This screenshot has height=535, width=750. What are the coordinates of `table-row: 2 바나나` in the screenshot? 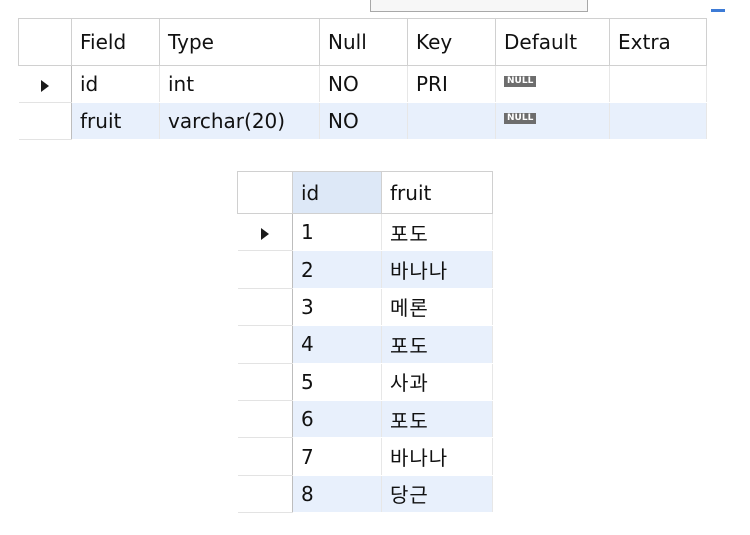 It's located at (365, 269).